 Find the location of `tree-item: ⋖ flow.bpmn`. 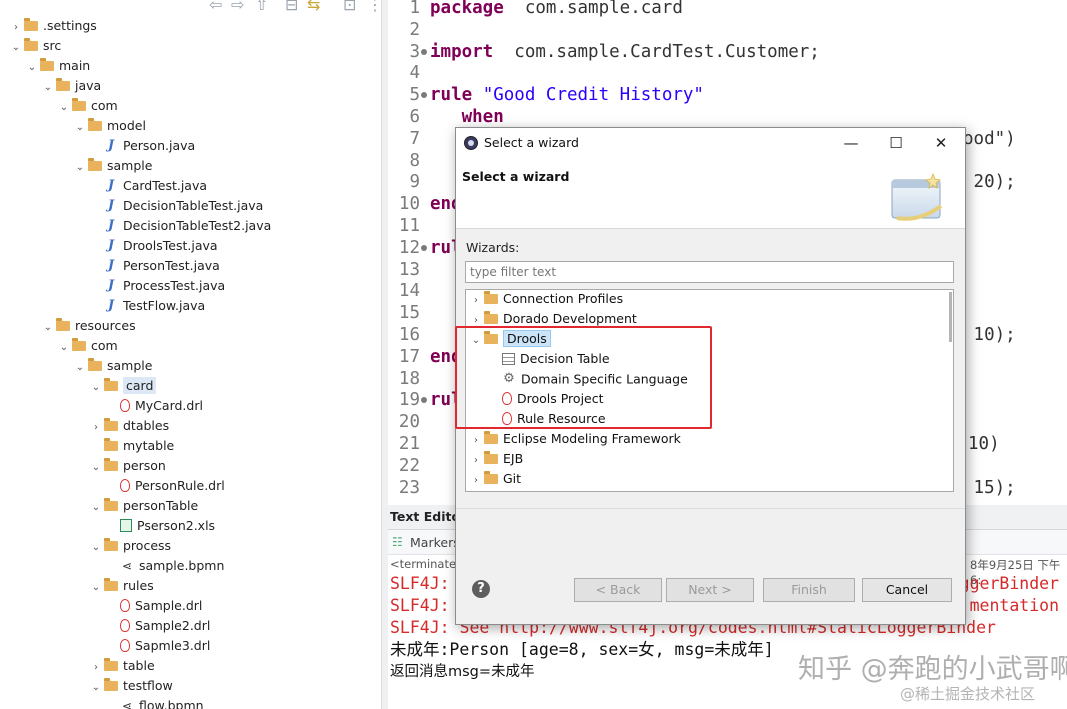

tree-item: ⋖ flow.bpmn is located at coordinates (155, 702).